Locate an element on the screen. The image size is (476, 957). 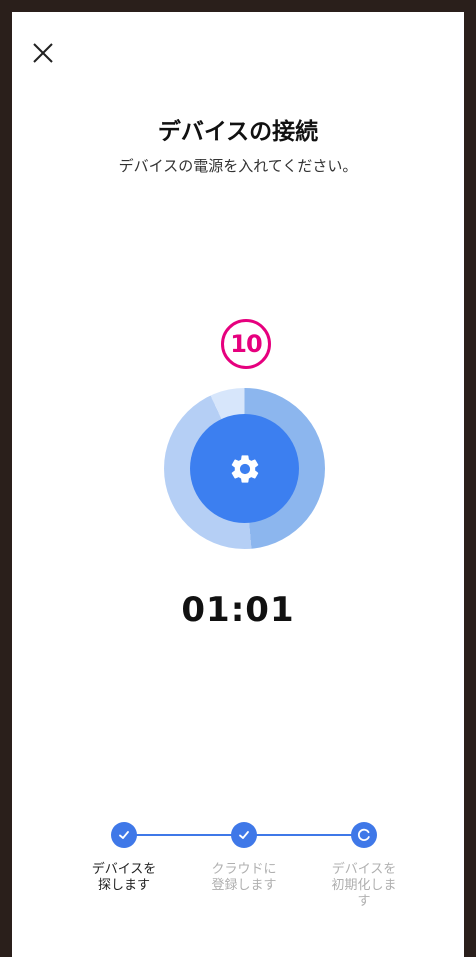
step-2: クラウドに登録します is located at coordinates (244, 858).